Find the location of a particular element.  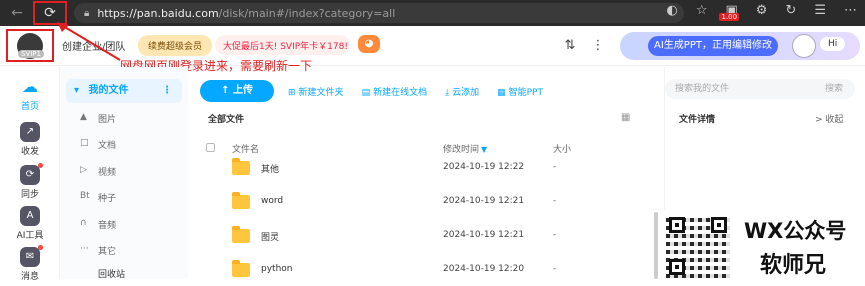

video-icon: ▷ is located at coordinates (83, 170).